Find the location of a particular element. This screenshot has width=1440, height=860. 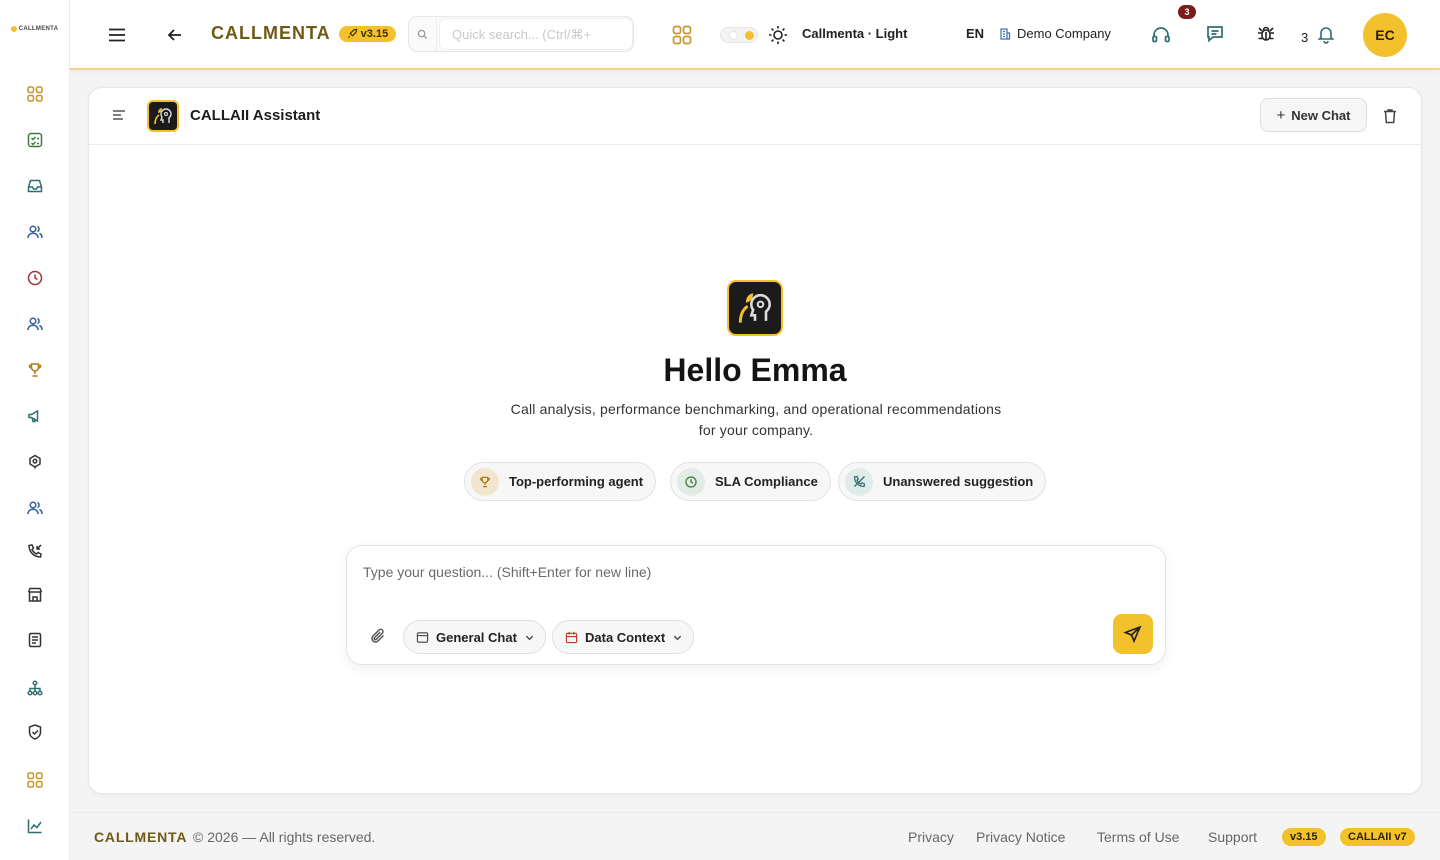

delete-chat-button is located at coordinates (1390, 118).